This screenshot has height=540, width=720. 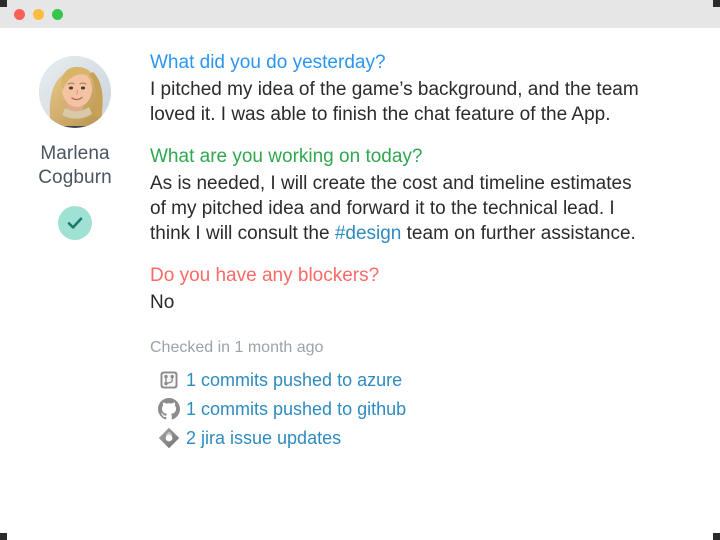 I want to click on question-blockers: Do you have any blockers?, so click(x=265, y=275).